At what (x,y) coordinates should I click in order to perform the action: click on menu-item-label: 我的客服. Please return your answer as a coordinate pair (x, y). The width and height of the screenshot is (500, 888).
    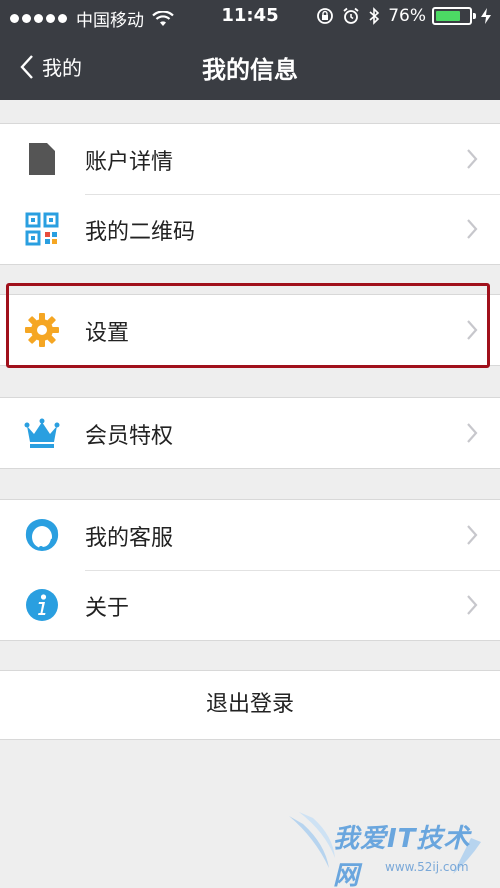
    Looking at the image, I should click on (129, 538).